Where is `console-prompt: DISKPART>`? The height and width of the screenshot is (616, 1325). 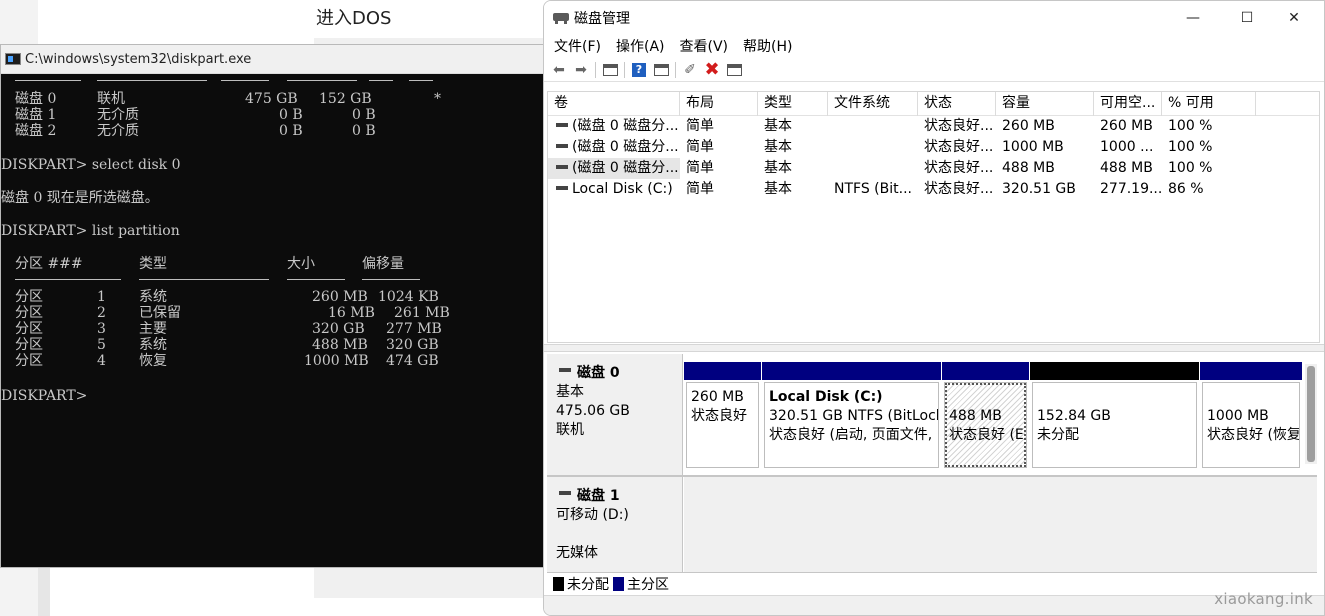
console-prompt: DISKPART> is located at coordinates (44, 396).